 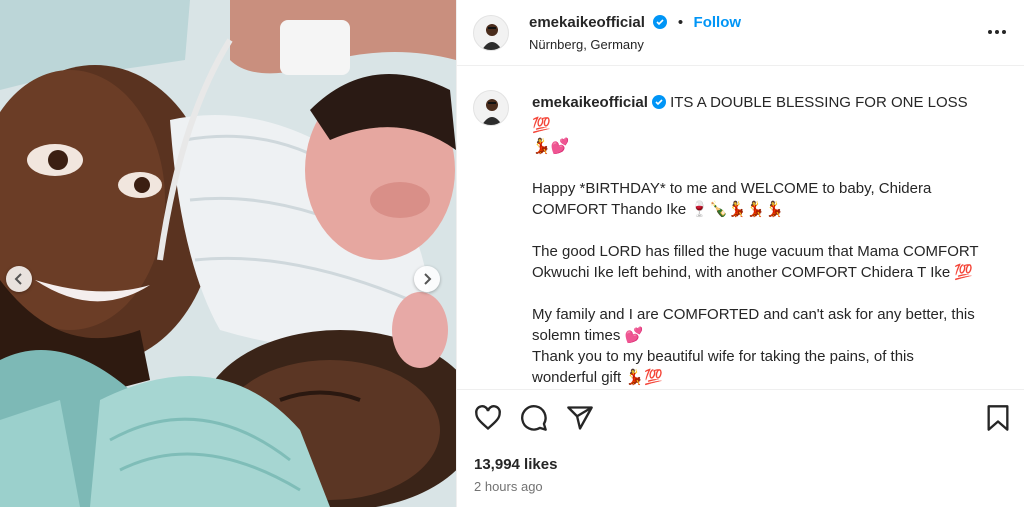 I want to click on likes-count: 13,994 likes, so click(x=515, y=464).